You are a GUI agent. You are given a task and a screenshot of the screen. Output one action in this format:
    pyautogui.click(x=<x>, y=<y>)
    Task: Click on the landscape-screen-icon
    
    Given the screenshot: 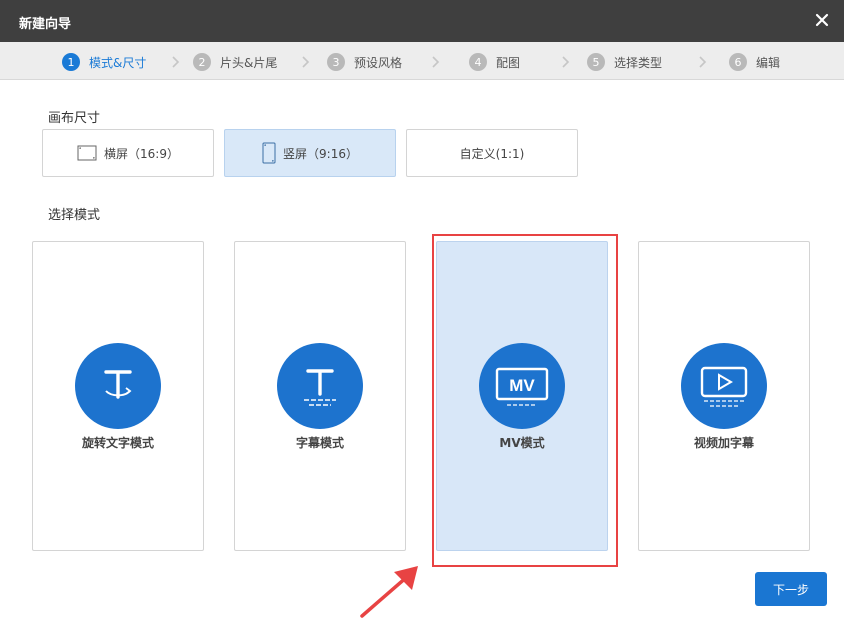 What is the action you would take?
    pyautogui.click(x=87, y=153)
    